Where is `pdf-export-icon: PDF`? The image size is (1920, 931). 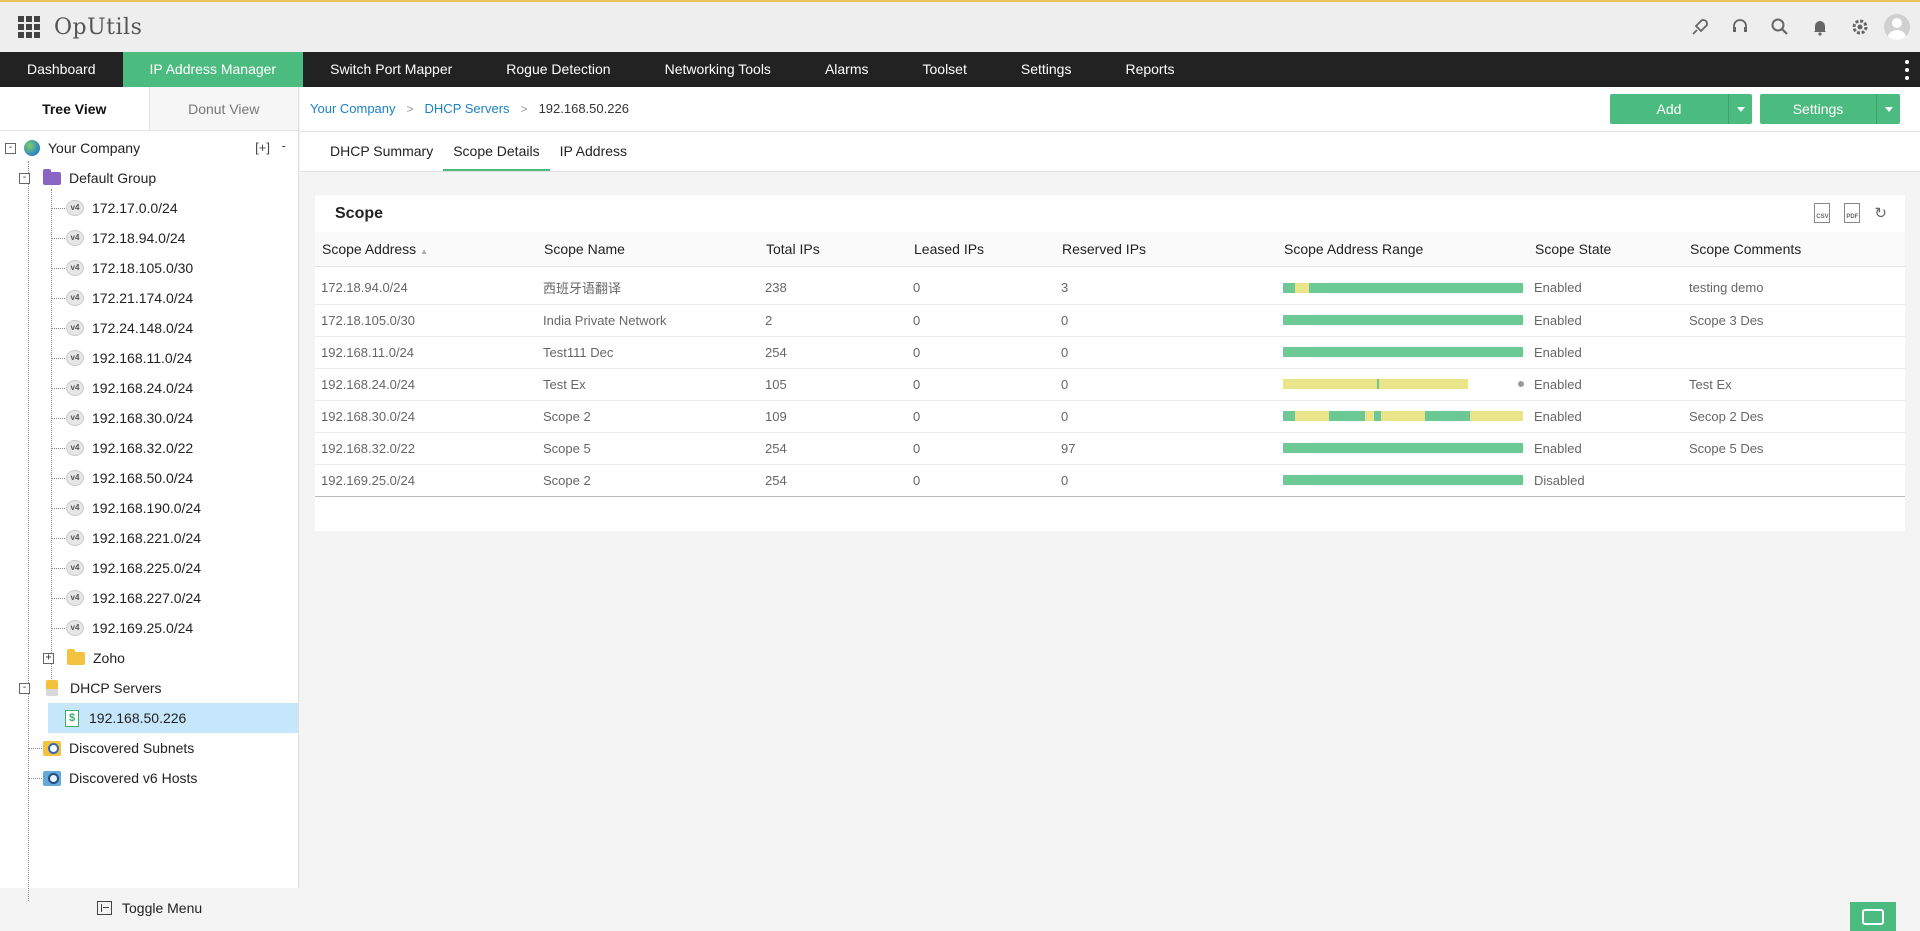 pdf-export-icon: PDF is located at coordinates (1852, 213).